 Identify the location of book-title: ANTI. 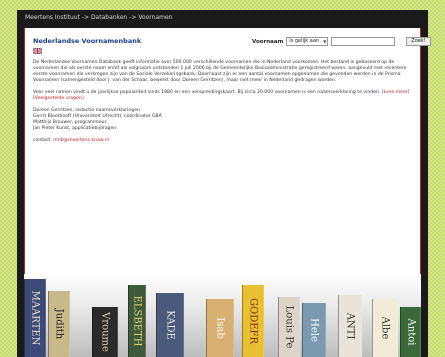
(350, 326).